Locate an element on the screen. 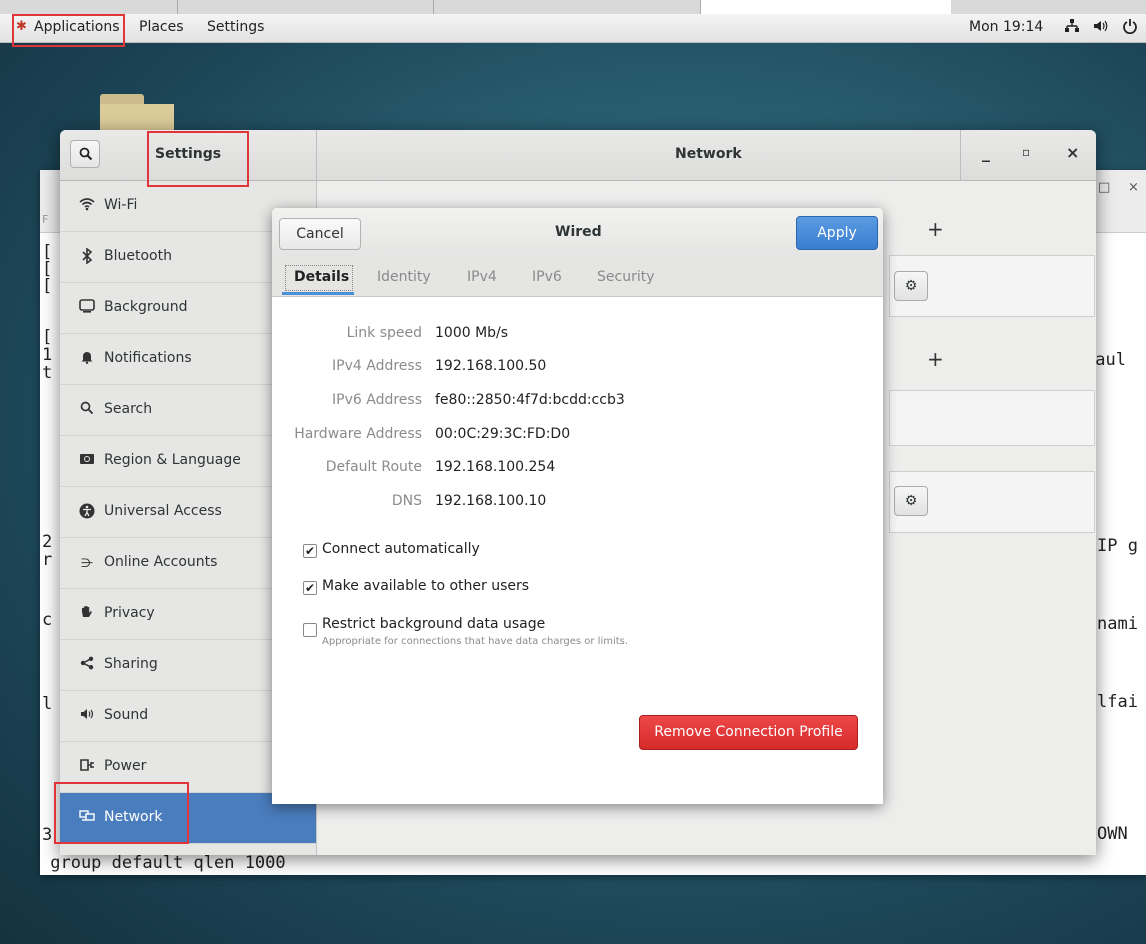 The height and width of the screenshot is (944, 1146). power-plug-icon is located at coordinates (87, 767).